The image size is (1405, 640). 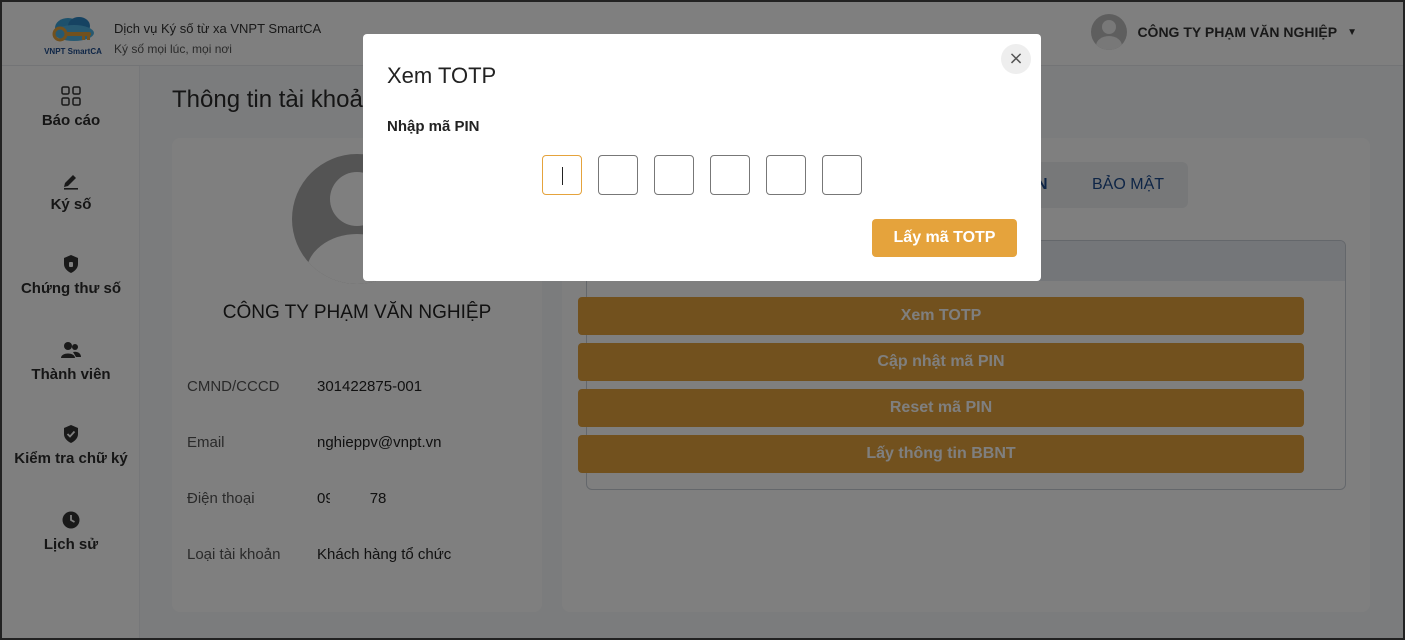 I want to click on close-icon: ×, so click(x=1016, y=59).